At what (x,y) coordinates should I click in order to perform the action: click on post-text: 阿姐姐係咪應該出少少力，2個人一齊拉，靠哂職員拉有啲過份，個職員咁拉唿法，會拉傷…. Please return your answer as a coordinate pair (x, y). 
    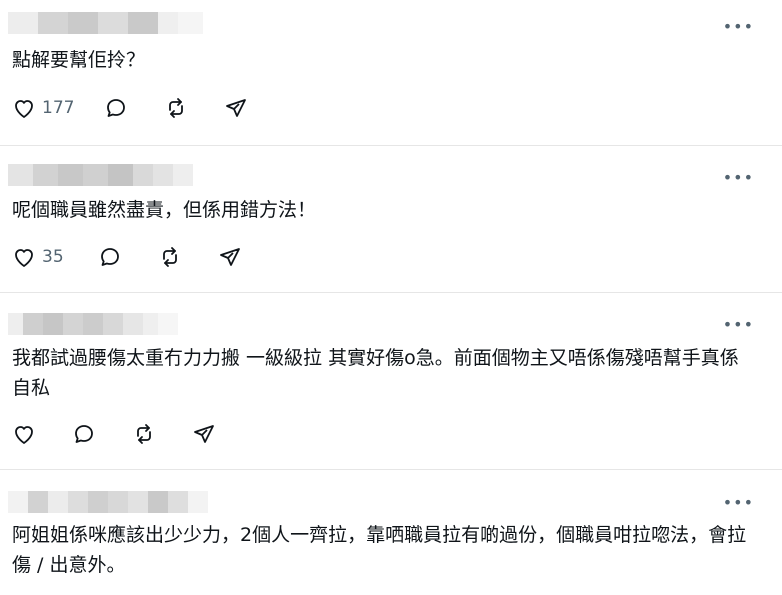
    Looking at the image, I should click on (379, 550).